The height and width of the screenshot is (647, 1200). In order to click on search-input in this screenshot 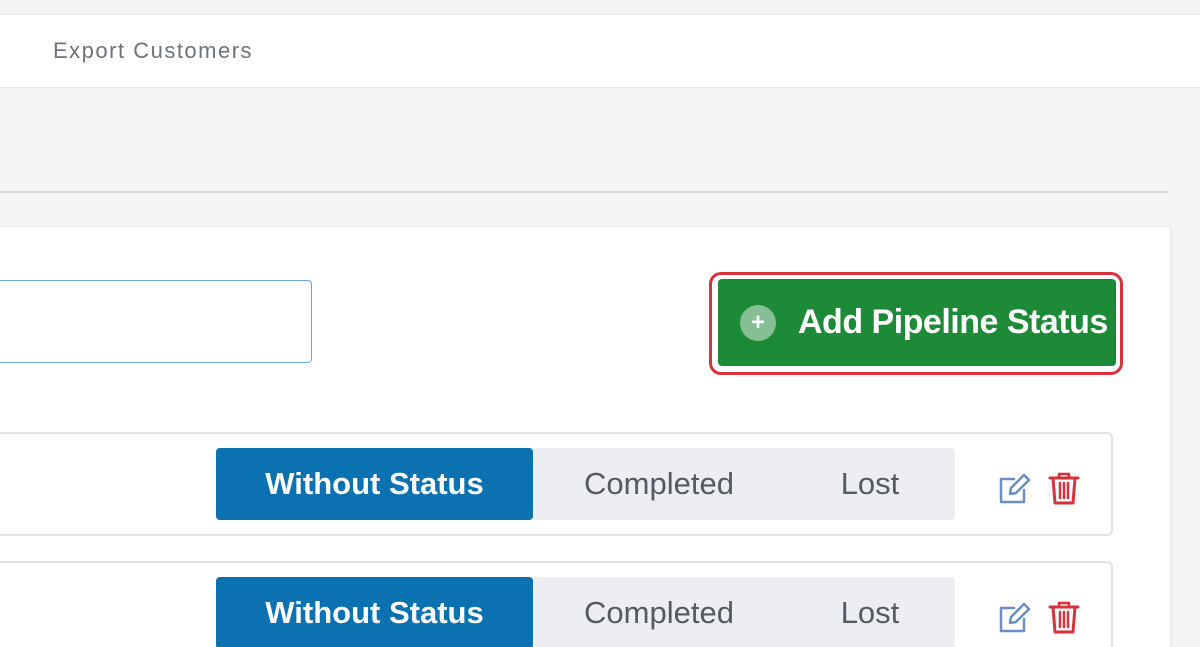, I will do `click(156, 321)`.